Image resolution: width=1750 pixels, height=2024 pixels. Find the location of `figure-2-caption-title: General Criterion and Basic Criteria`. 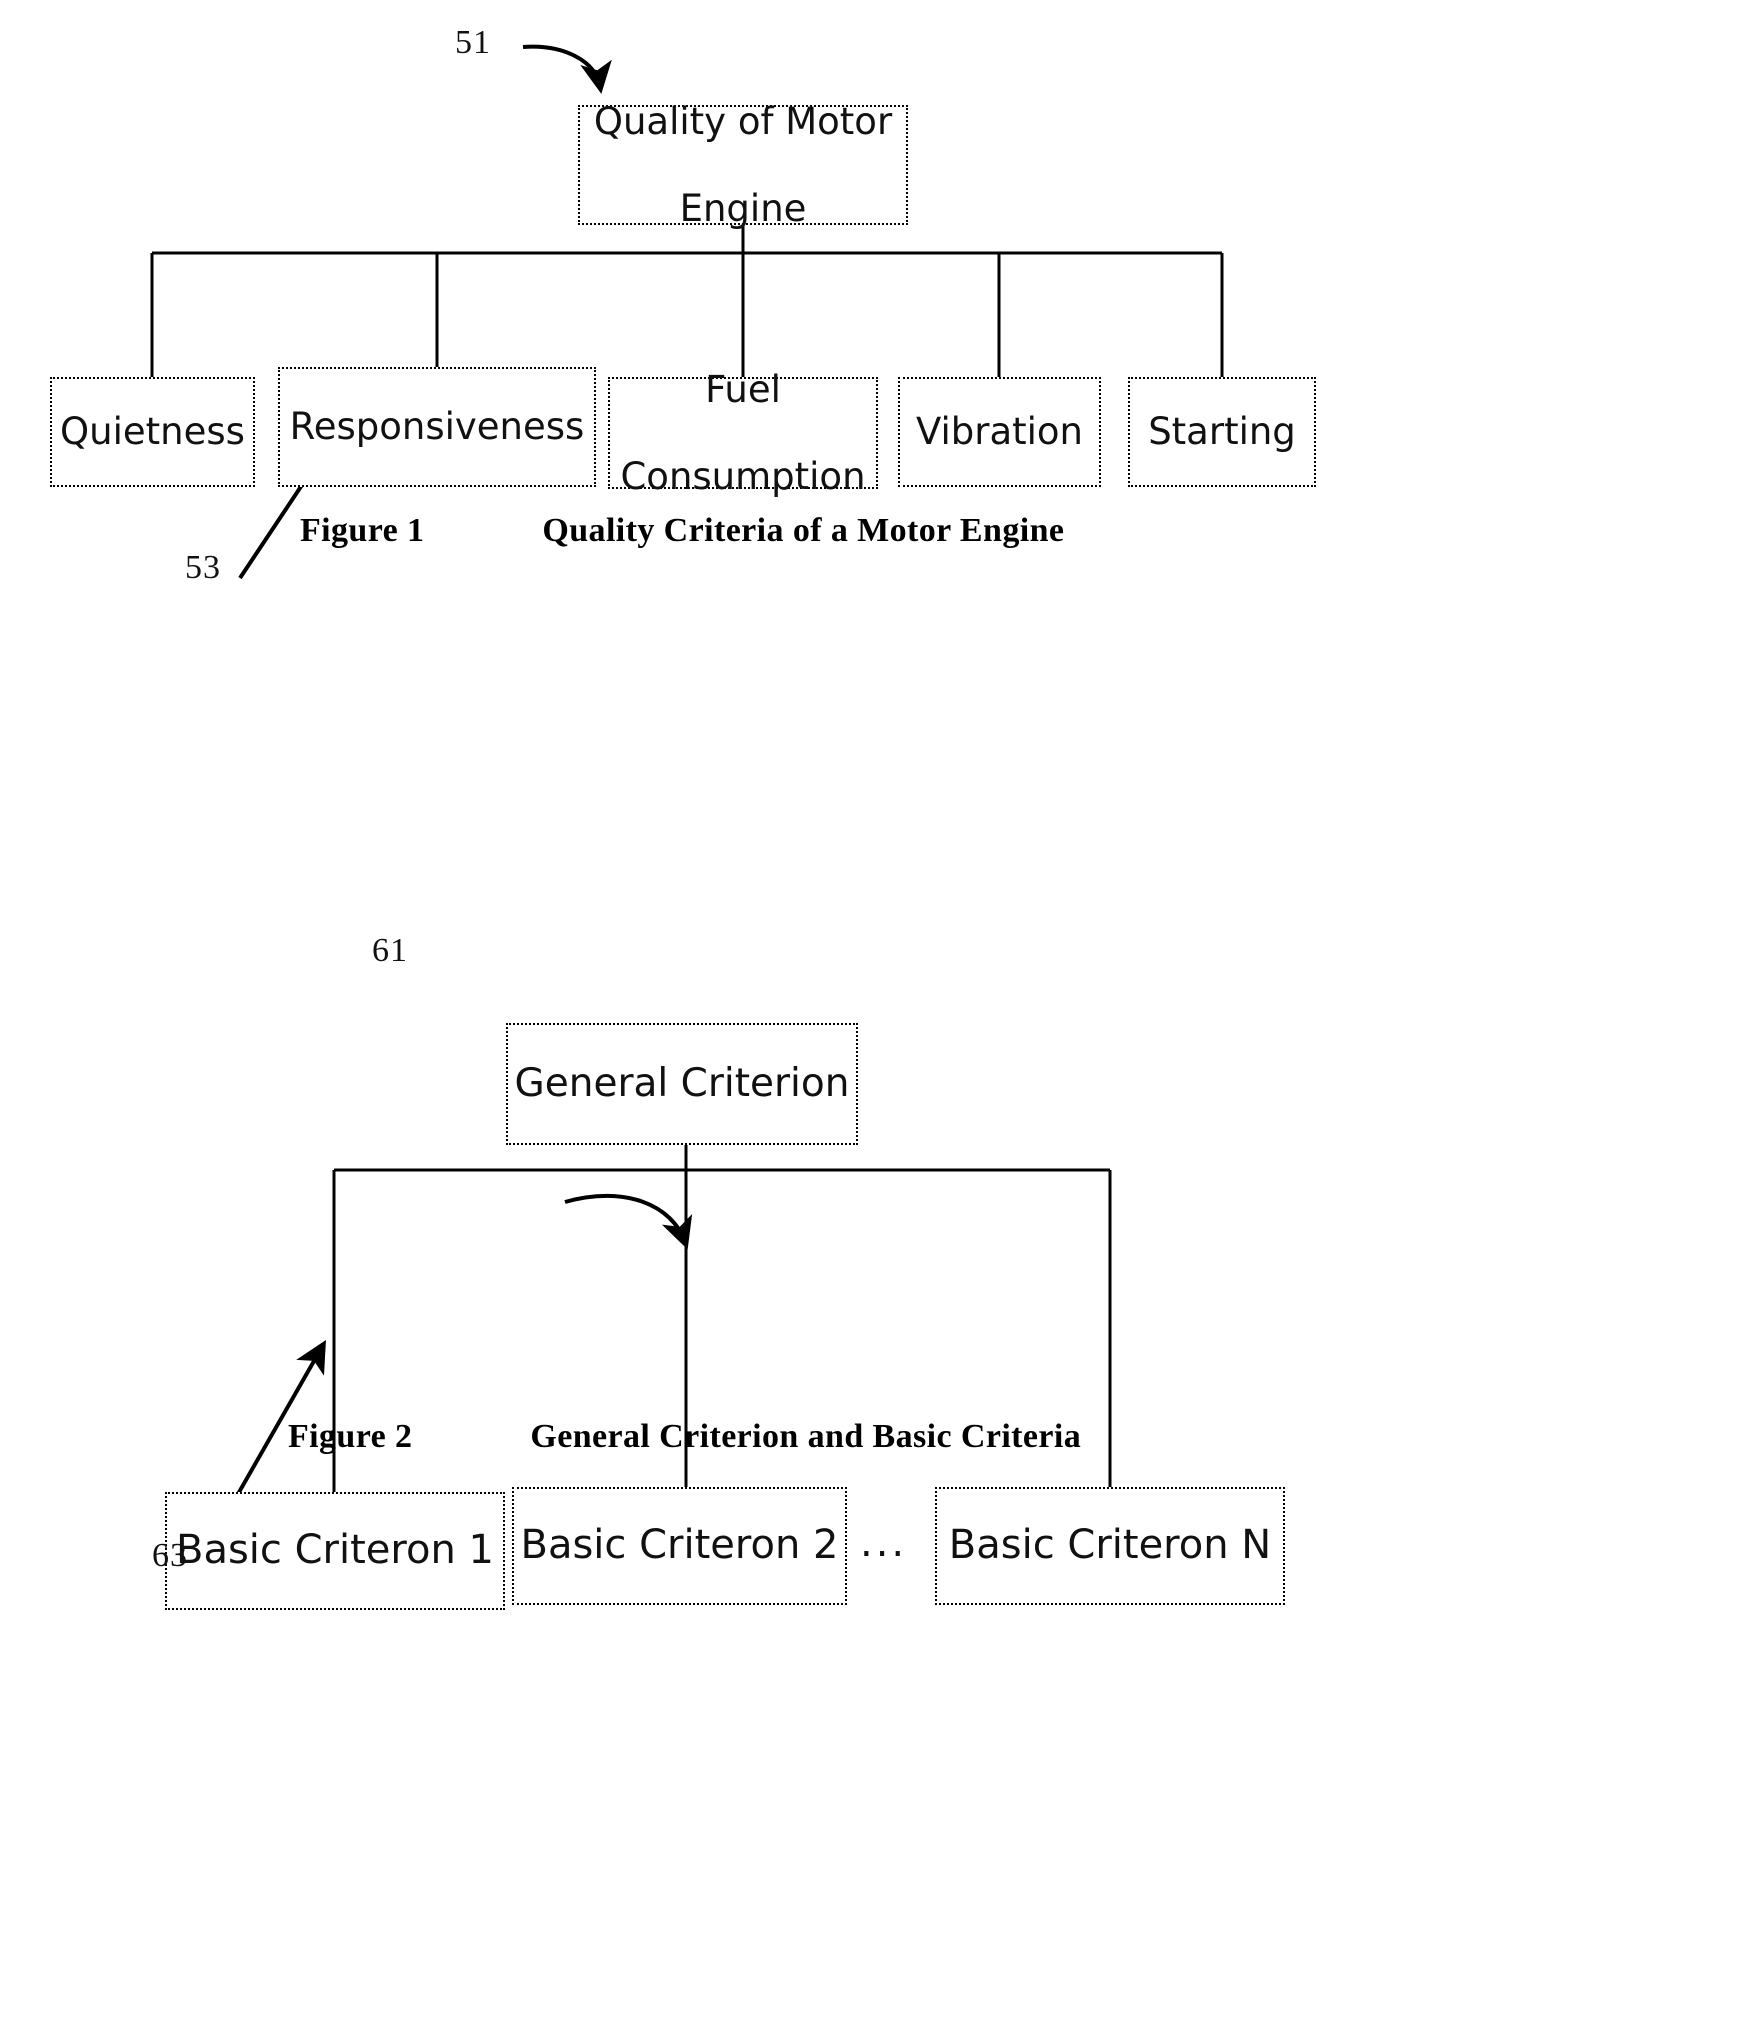

figure-2-caption-title: General Criterion and Basic Criteria is located at coordinates (806, 1436).